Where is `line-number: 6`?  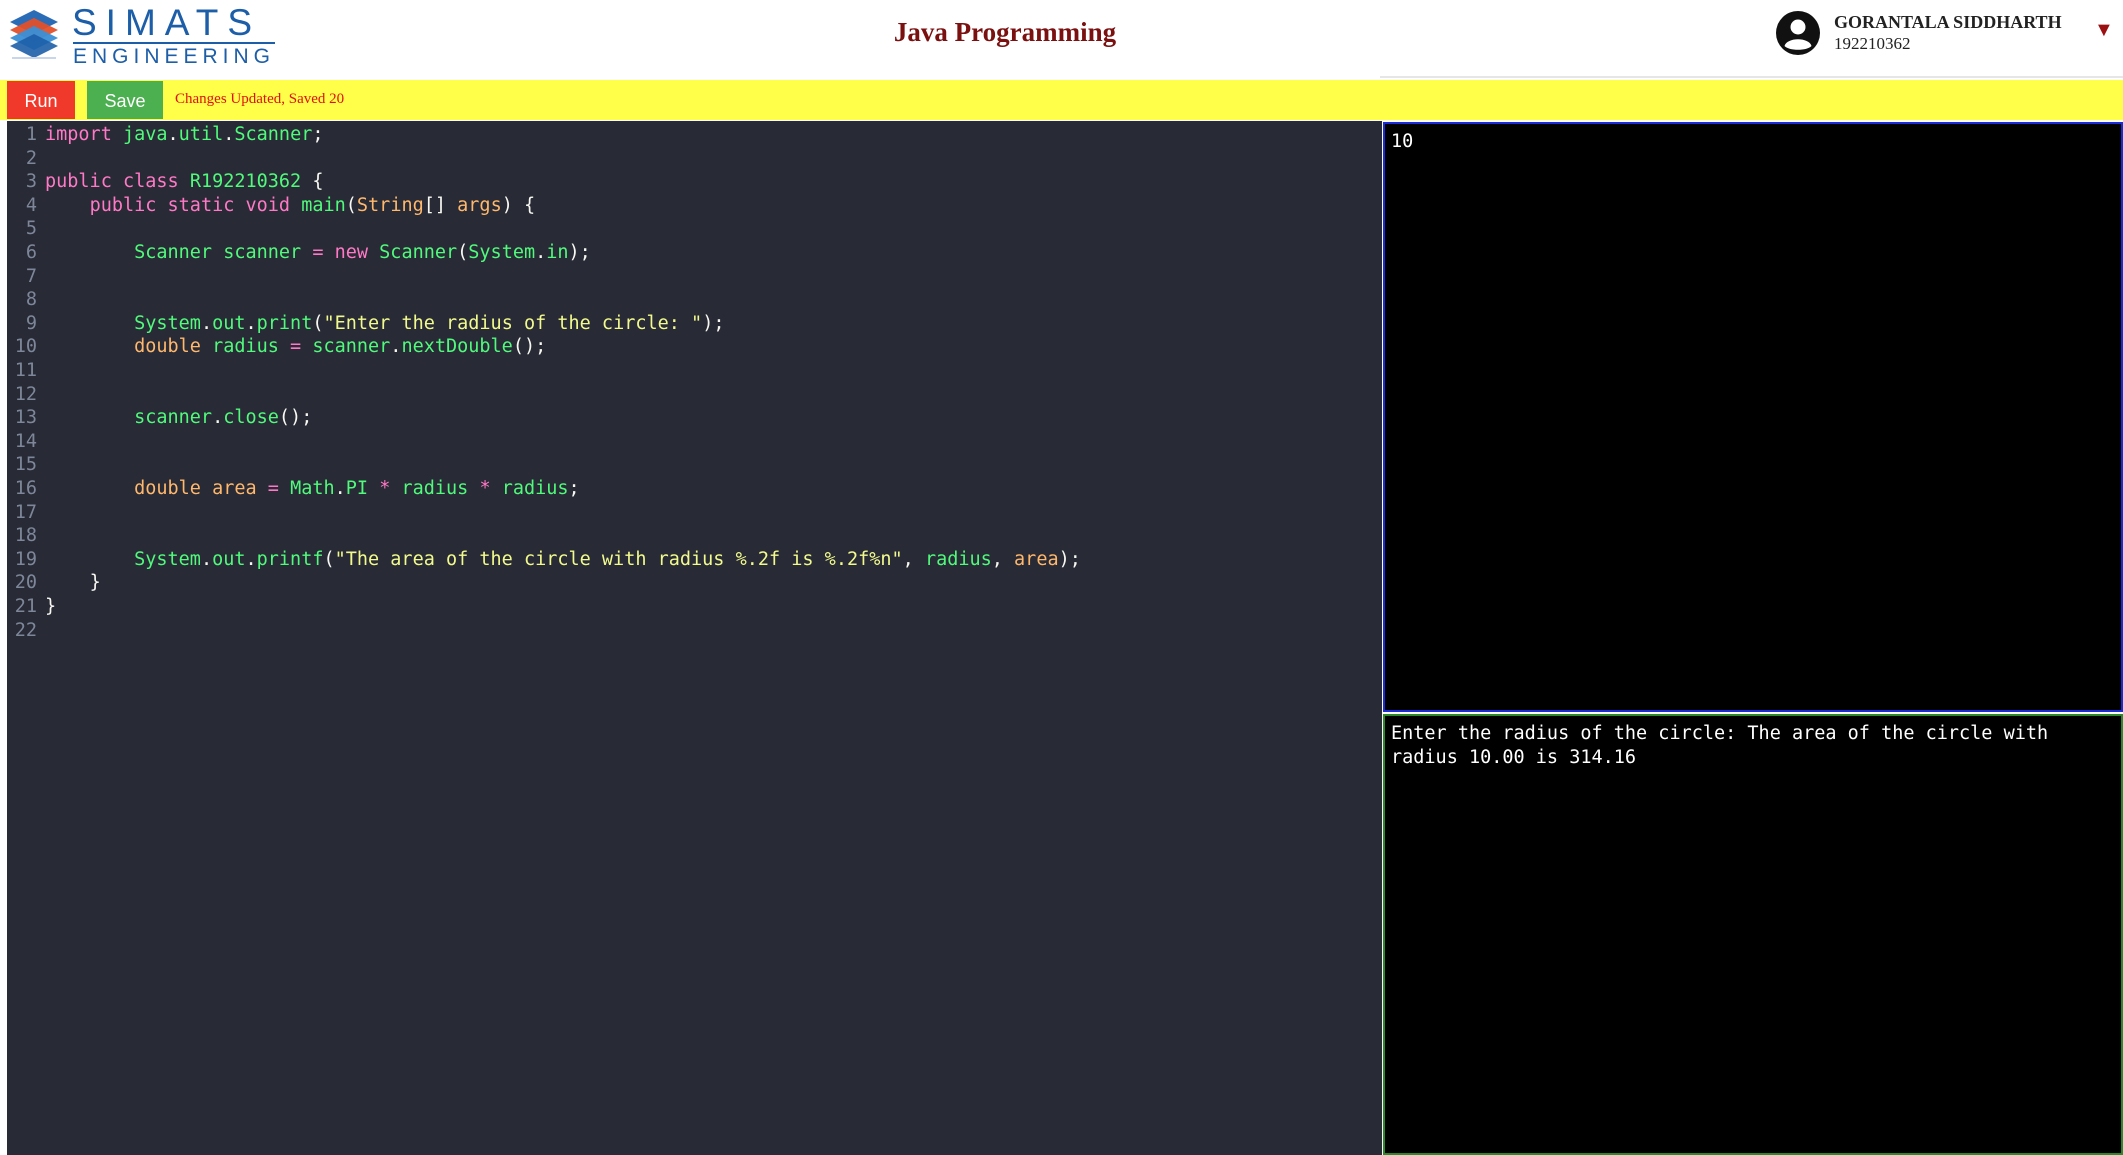 line-number: 6 is located at coordinates (31, 252).